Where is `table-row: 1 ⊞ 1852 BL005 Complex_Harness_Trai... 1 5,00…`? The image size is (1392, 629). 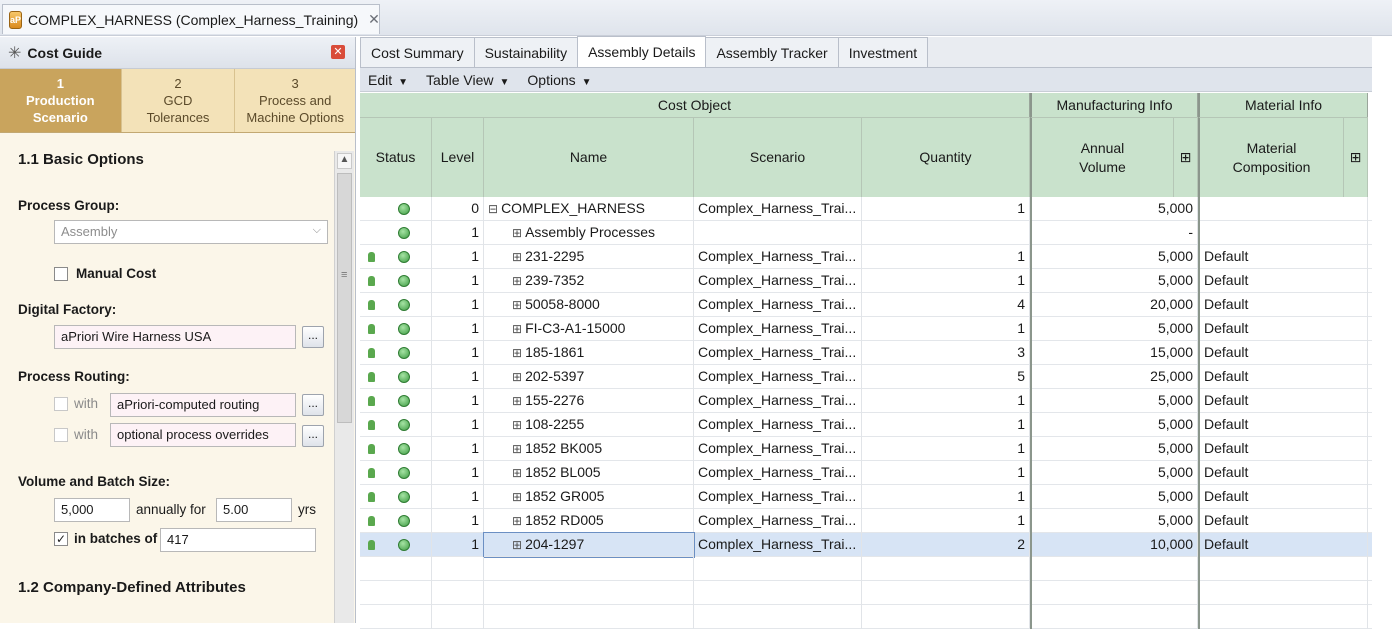
table-row: 1 ⊞ 1852 BL005 Complex_Harness_Trai... 1 5,00… is located at coordinates (866, 473).